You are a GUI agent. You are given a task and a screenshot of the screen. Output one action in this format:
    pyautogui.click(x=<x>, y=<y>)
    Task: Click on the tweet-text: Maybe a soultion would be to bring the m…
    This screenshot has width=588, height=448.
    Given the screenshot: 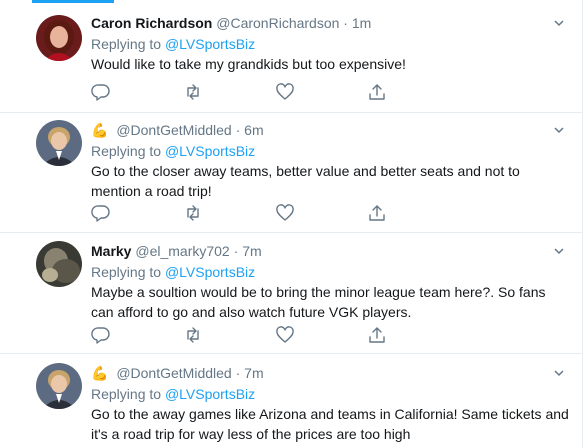 What is the action you would take?
    pyautogui.click(x=318, y=302)
    